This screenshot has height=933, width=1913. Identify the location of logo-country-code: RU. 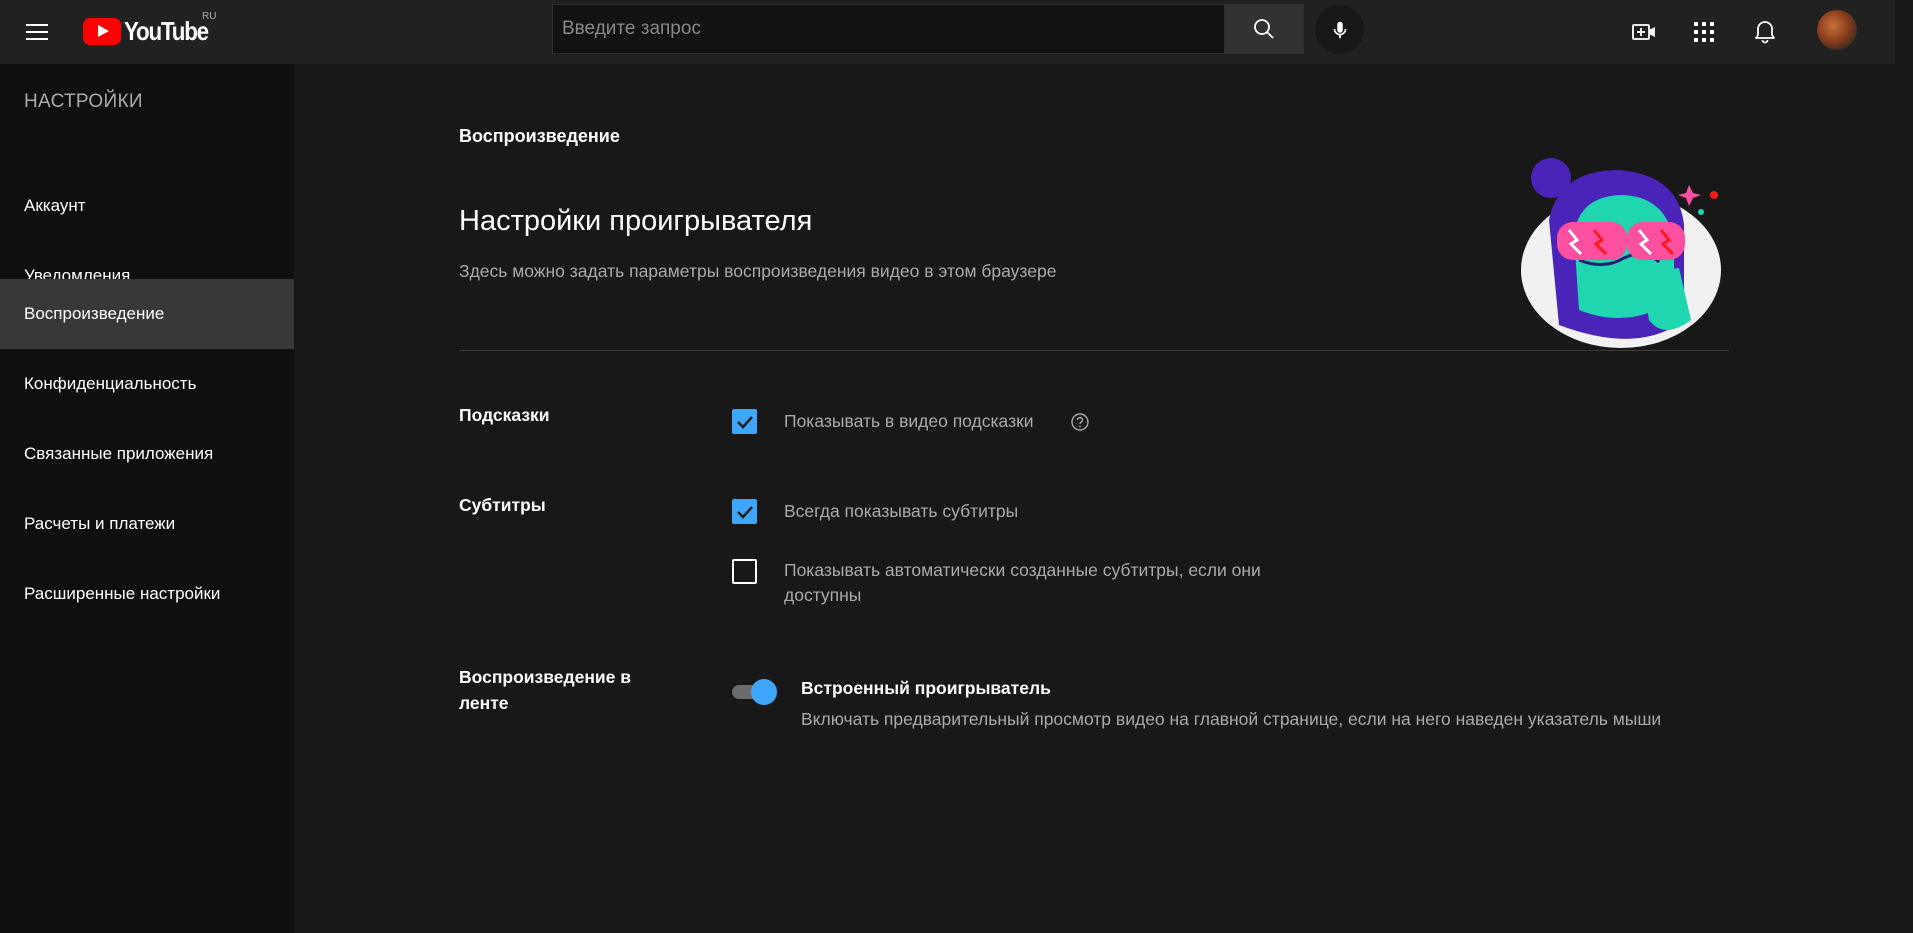
(209, 16).